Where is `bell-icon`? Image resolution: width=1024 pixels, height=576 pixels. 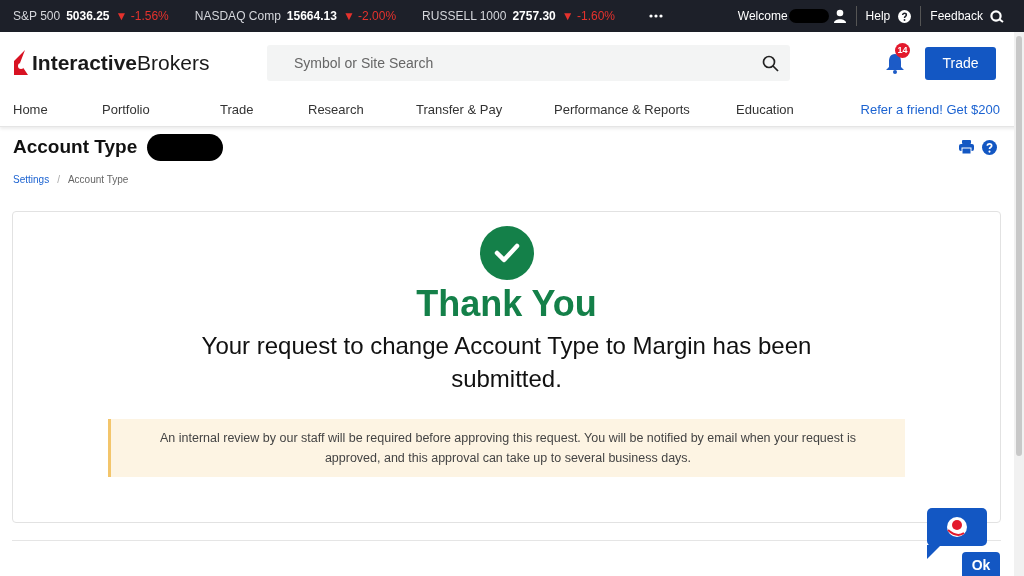 bell-icon is located at coordinates (895, 63).